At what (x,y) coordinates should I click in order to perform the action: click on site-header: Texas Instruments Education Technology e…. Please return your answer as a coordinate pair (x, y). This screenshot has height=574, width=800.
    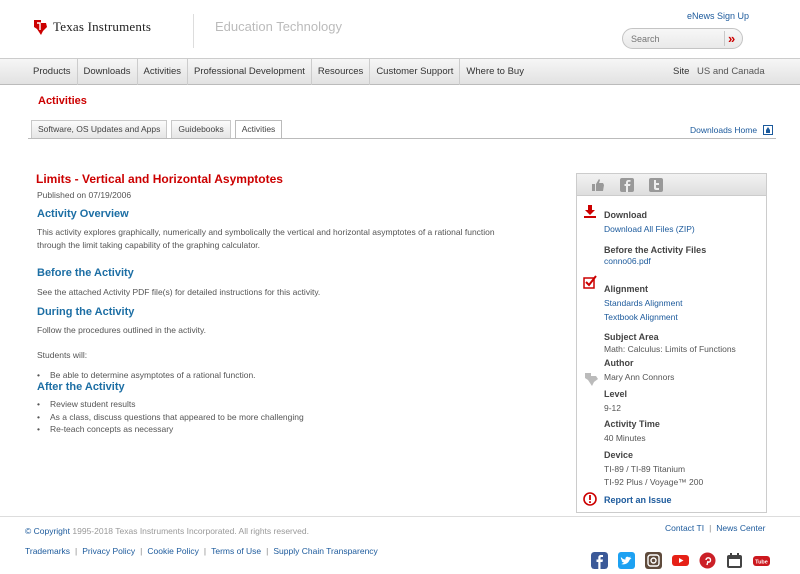
    Looking at the image, I should click on (400, 29).